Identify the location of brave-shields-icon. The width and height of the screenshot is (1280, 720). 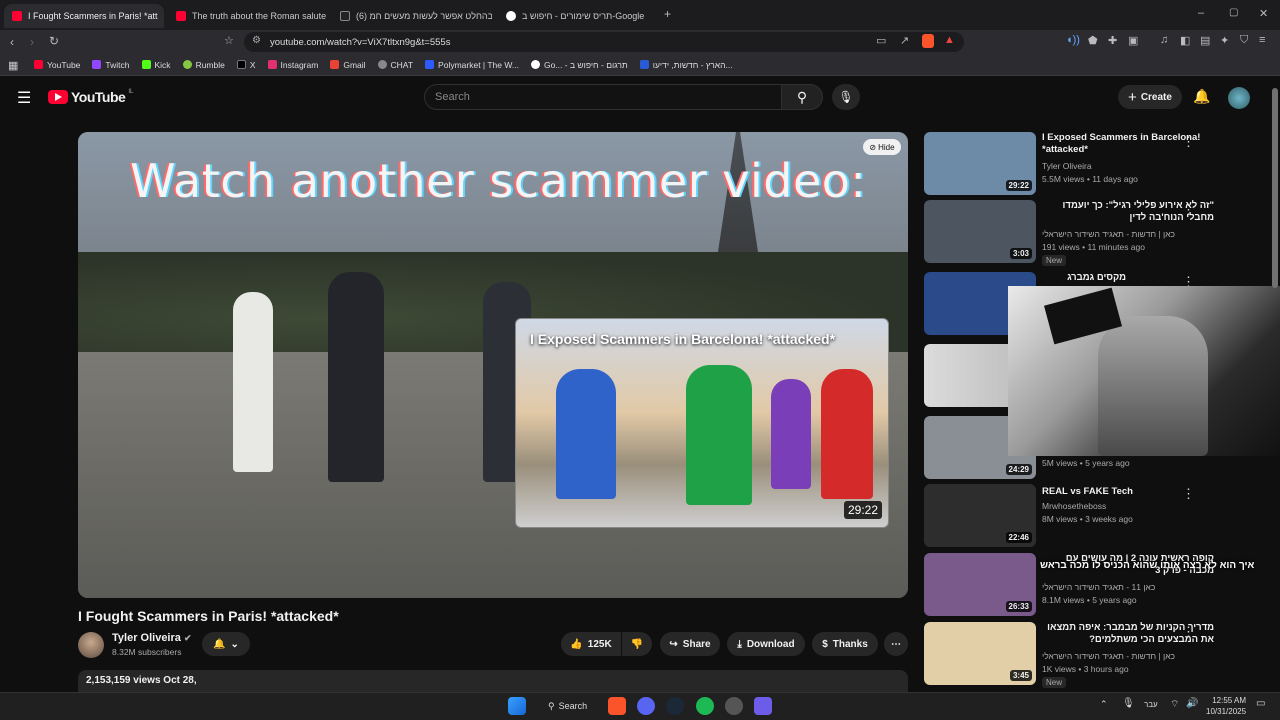
(928, 41).